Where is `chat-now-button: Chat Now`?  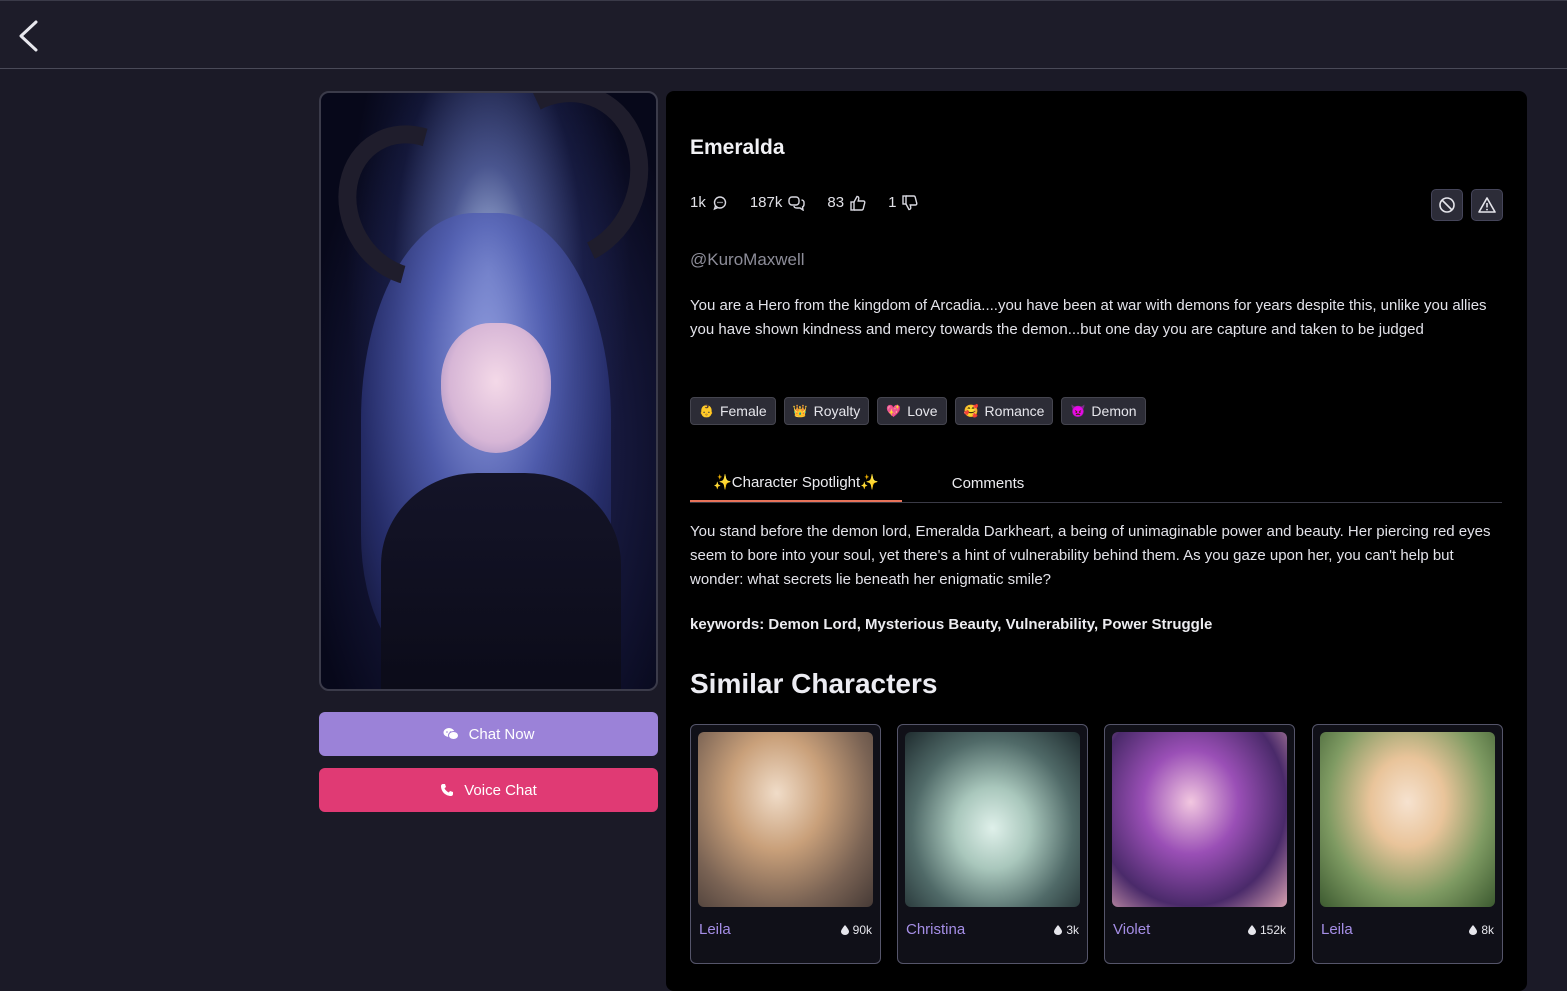 chat-now-button: Chat Now is located at coordinates (488, 734).